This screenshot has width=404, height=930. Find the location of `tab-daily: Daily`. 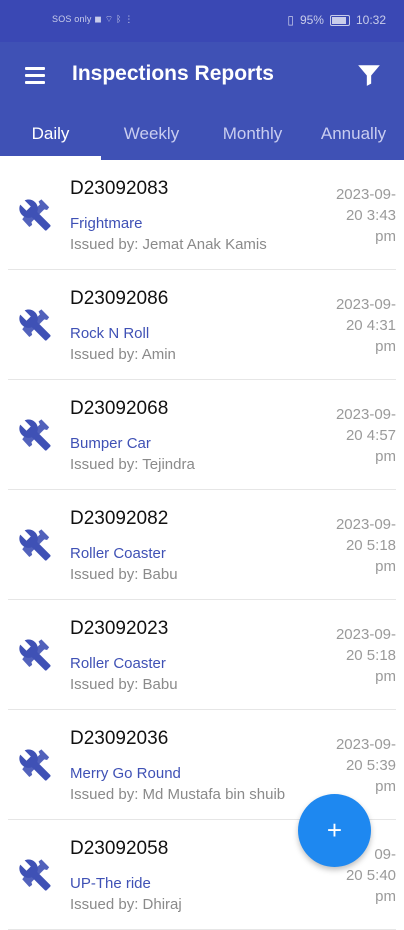

tab-daily: Daily is located at coordinates (50, 137).